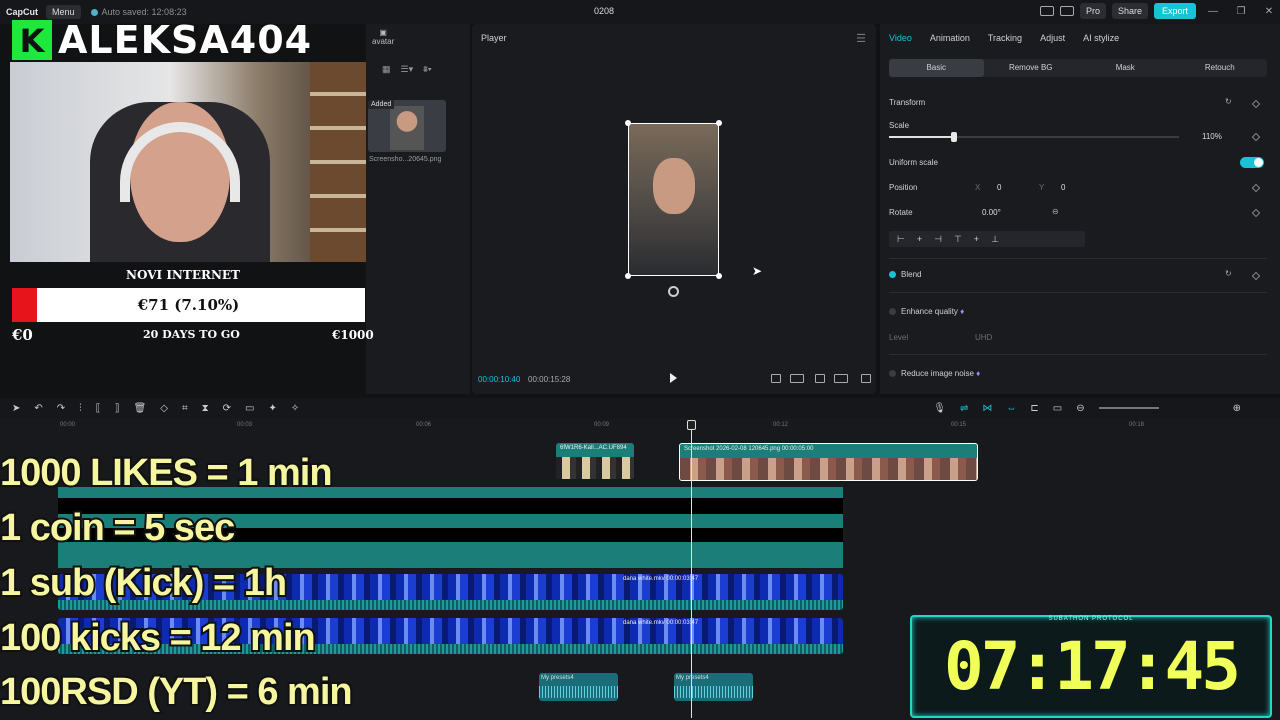 This screenshot has height=720, width=1280. I want to click on align-top-icon: ⊤, so click(958, 239).